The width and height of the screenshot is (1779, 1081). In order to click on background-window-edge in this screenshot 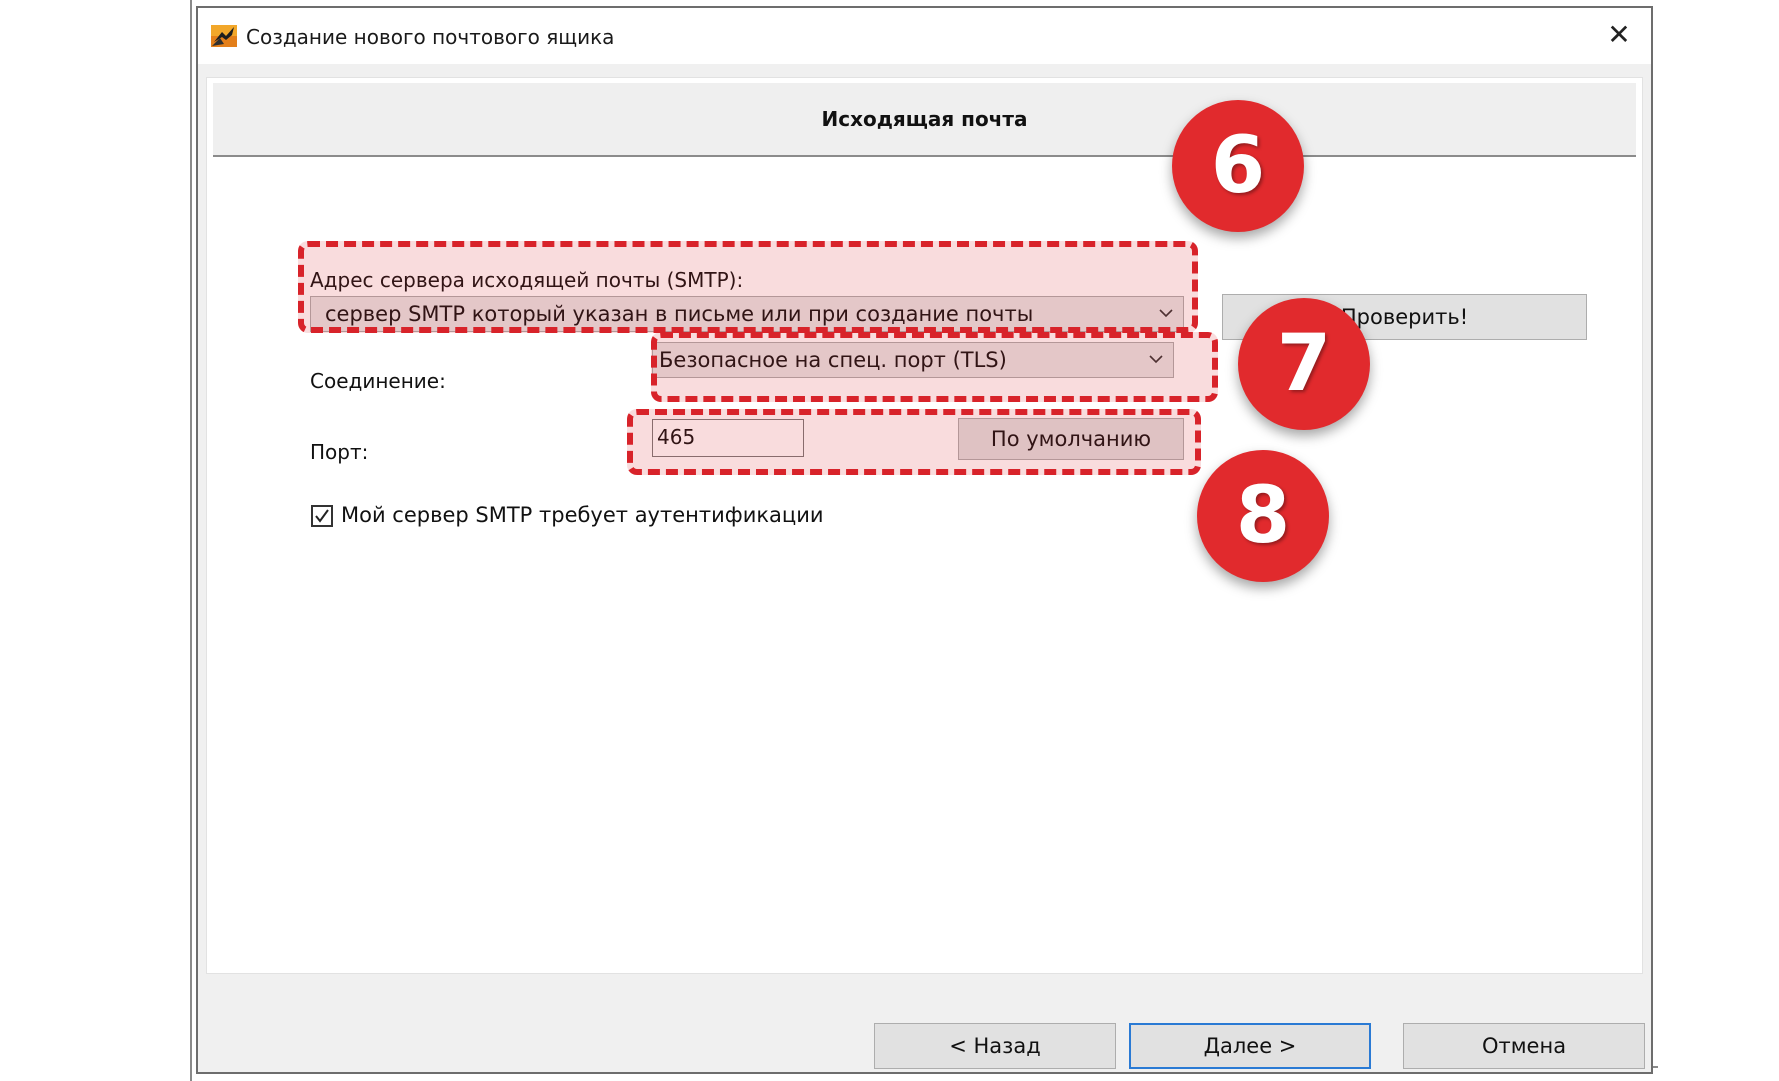, I will do `click(191, 540)`.